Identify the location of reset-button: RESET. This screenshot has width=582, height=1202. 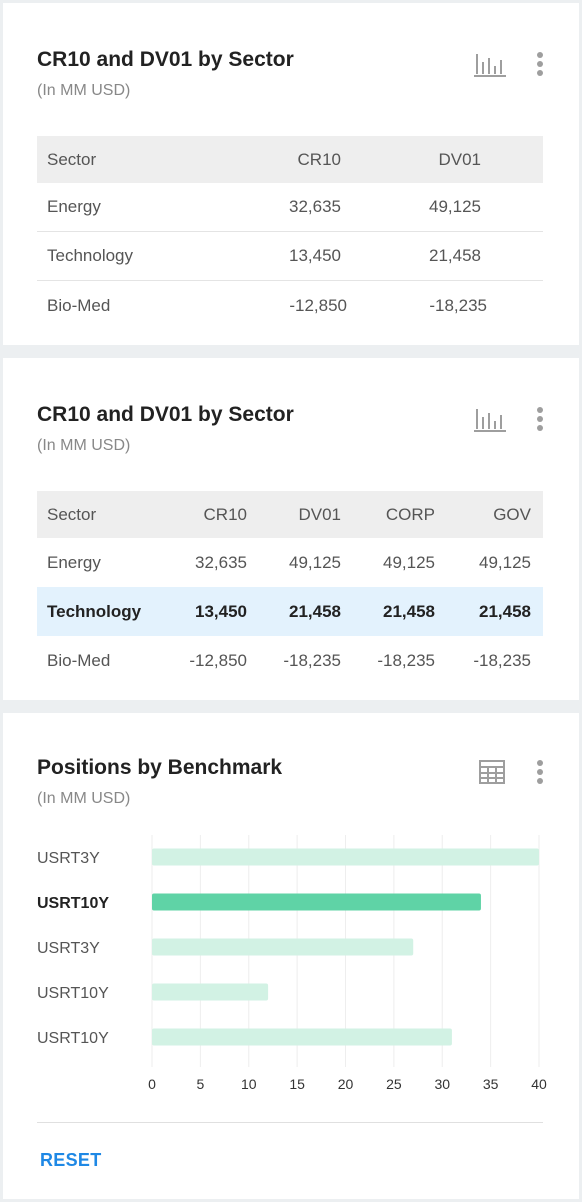
(71, 1160).